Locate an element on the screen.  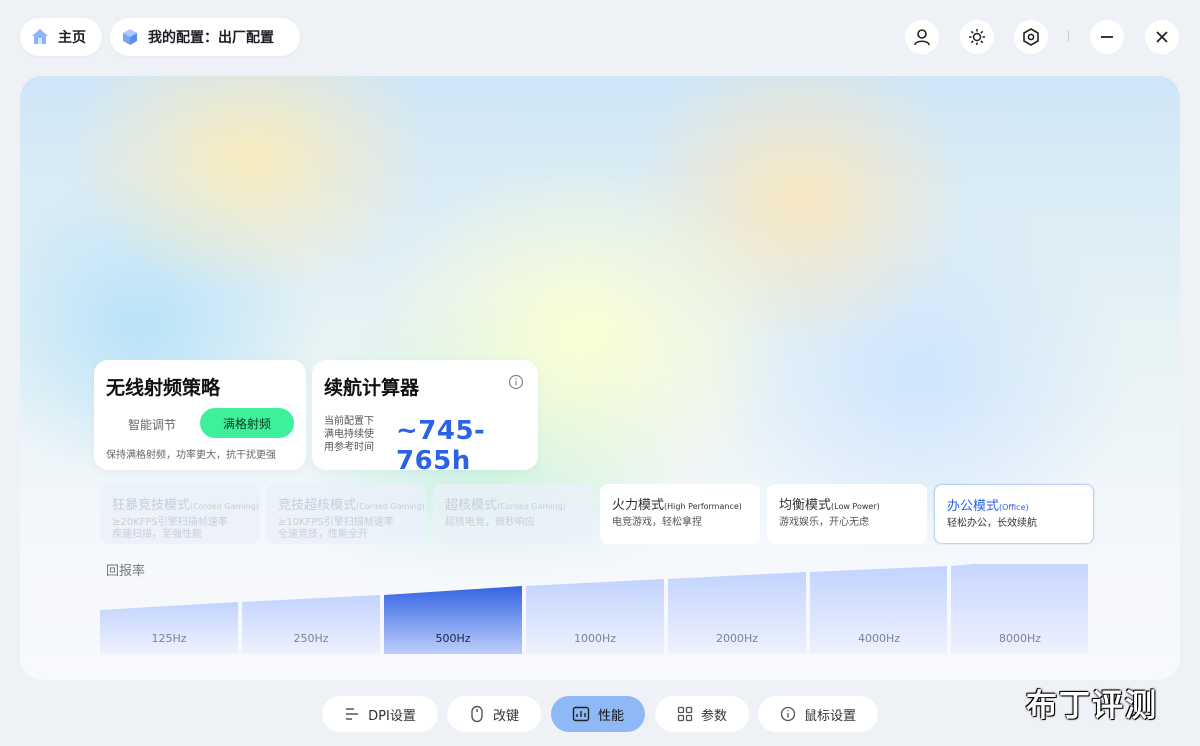
user-icon is located at coordinates (922, 37).